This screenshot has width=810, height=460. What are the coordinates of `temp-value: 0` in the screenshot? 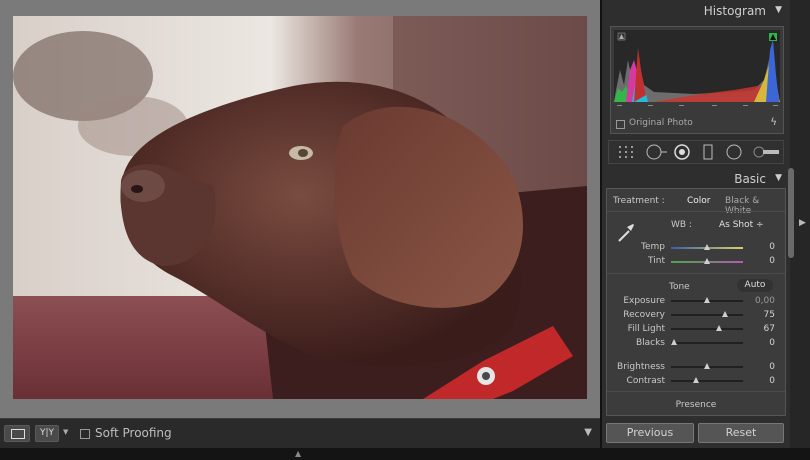 It's located at (761, 247).